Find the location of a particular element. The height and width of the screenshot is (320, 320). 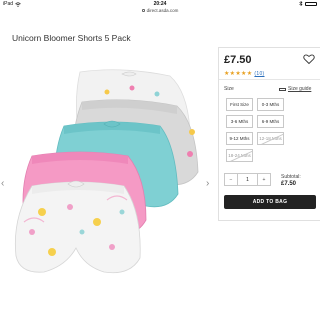

divider is located at coordinates (269, 79).